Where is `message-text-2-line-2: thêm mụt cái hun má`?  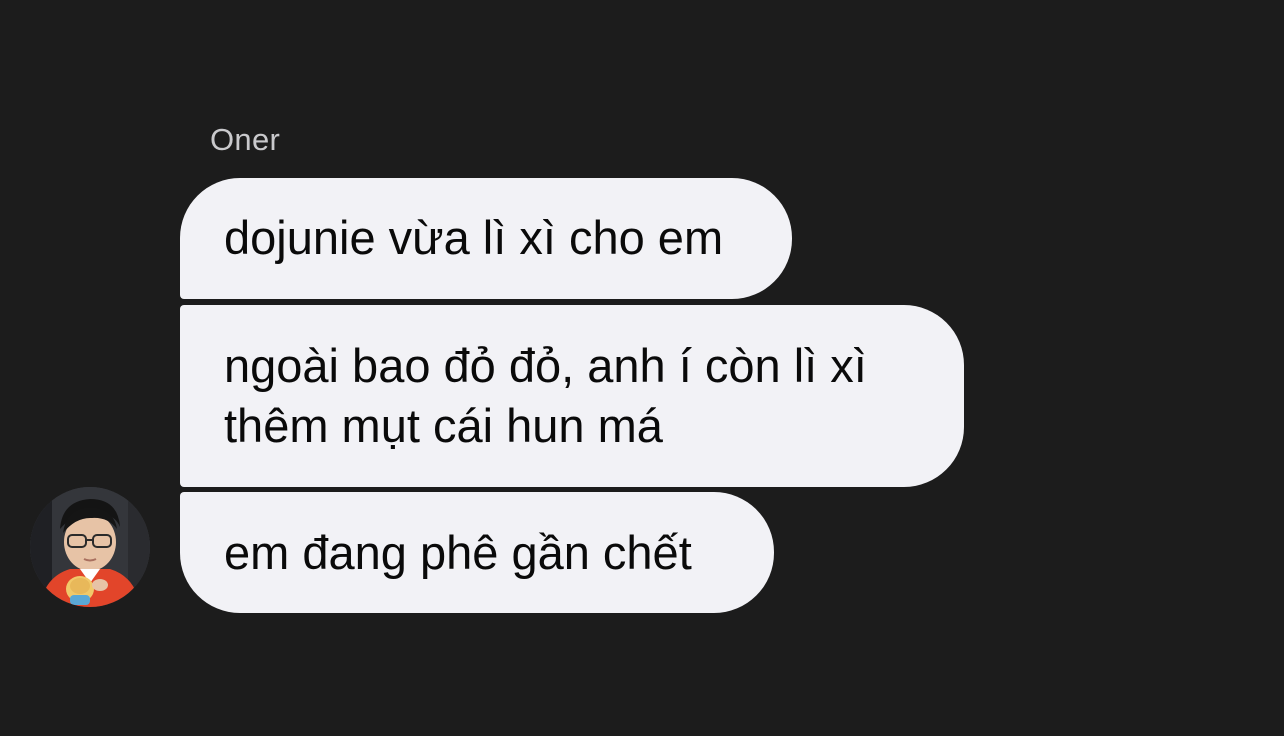
message-text-2-line-2: thêm mụt cái hun má is located at coordinates (443, 425).